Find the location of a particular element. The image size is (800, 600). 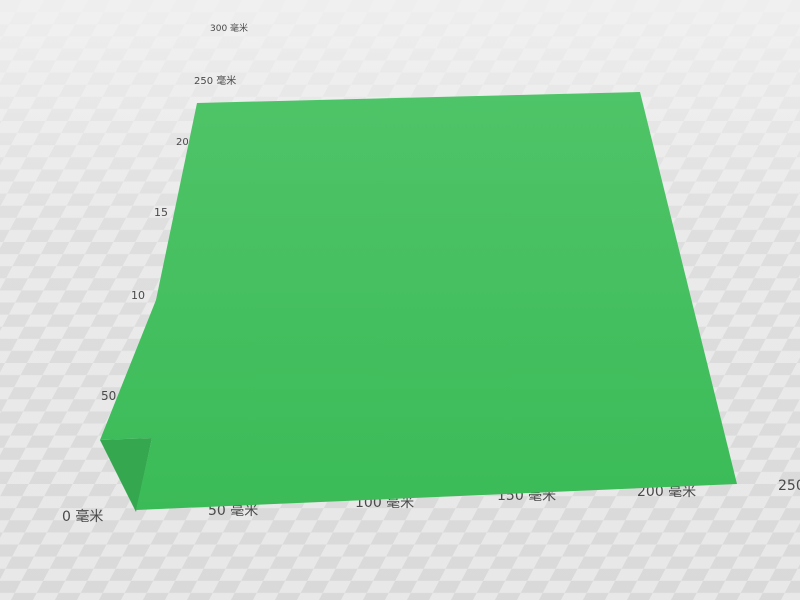

origin-label: 0 毫米 is located at coordinates (82, 516).